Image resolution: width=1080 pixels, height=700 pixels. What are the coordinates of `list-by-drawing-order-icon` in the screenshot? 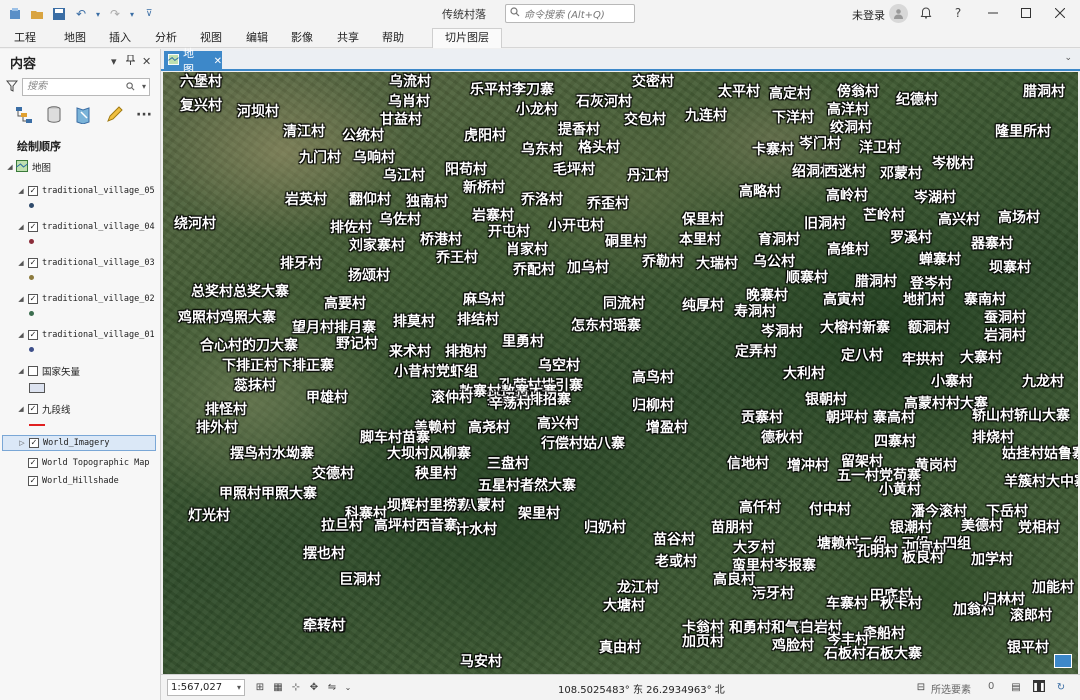 It's located at (24, 115).